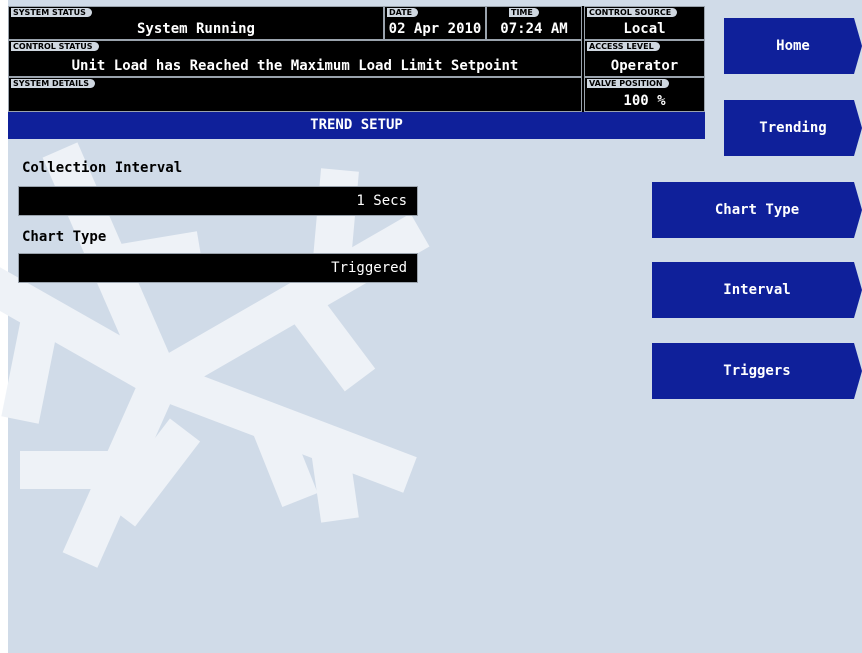 Image resolution: width=862 pixels, height=653 pixels. What do you see at coordinates (218, 201) in the screenshot?
I see `collection-interval-field: 1 Secs` at bounding box center [218, 201].